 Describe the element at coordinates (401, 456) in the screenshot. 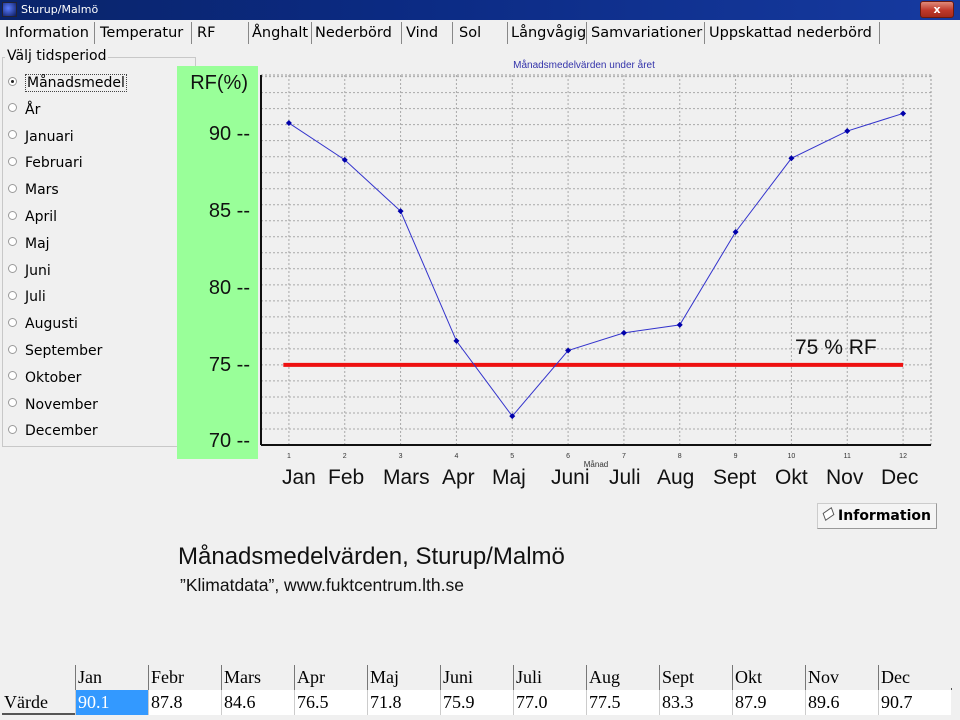

I see `x-tick-label: 3` at that location.